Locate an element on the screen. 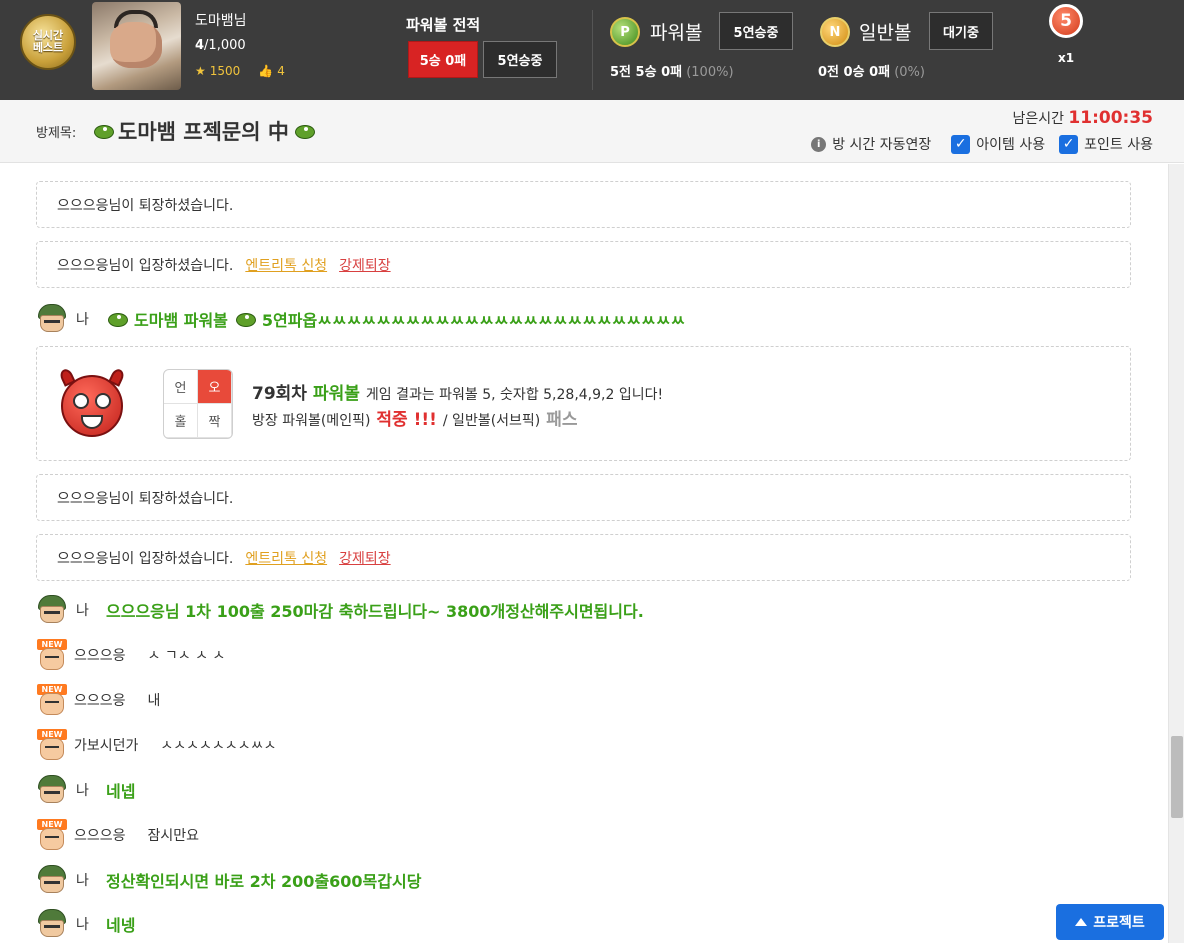 Image resolution: width=1184 pixels, height=943 pixels. result-cell: 짝 is located at coordinates (215, 421).